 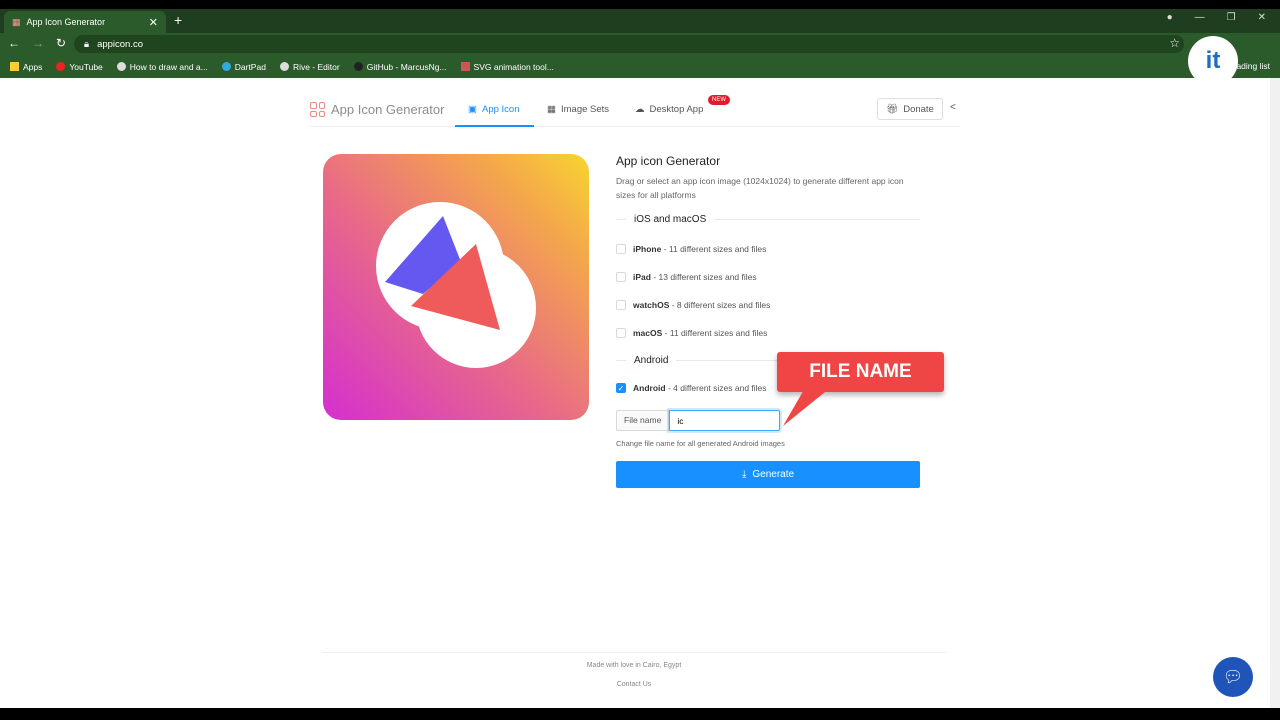 I want to click on channel-logo: it, so click(x=1213, y=61).